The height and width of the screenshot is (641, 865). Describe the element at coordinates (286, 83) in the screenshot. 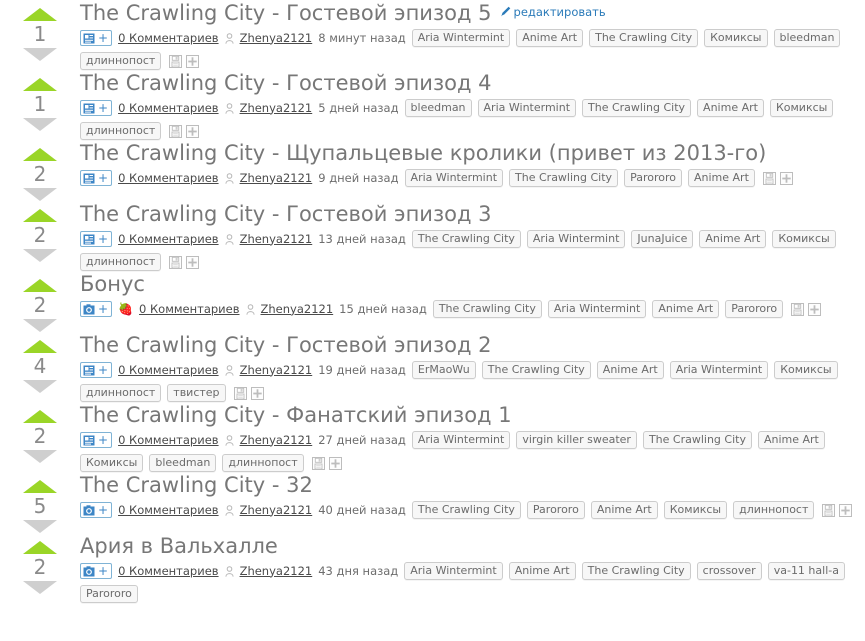

I see `story-title: The Crawling City - Гостевой эпизод 4` at that location.